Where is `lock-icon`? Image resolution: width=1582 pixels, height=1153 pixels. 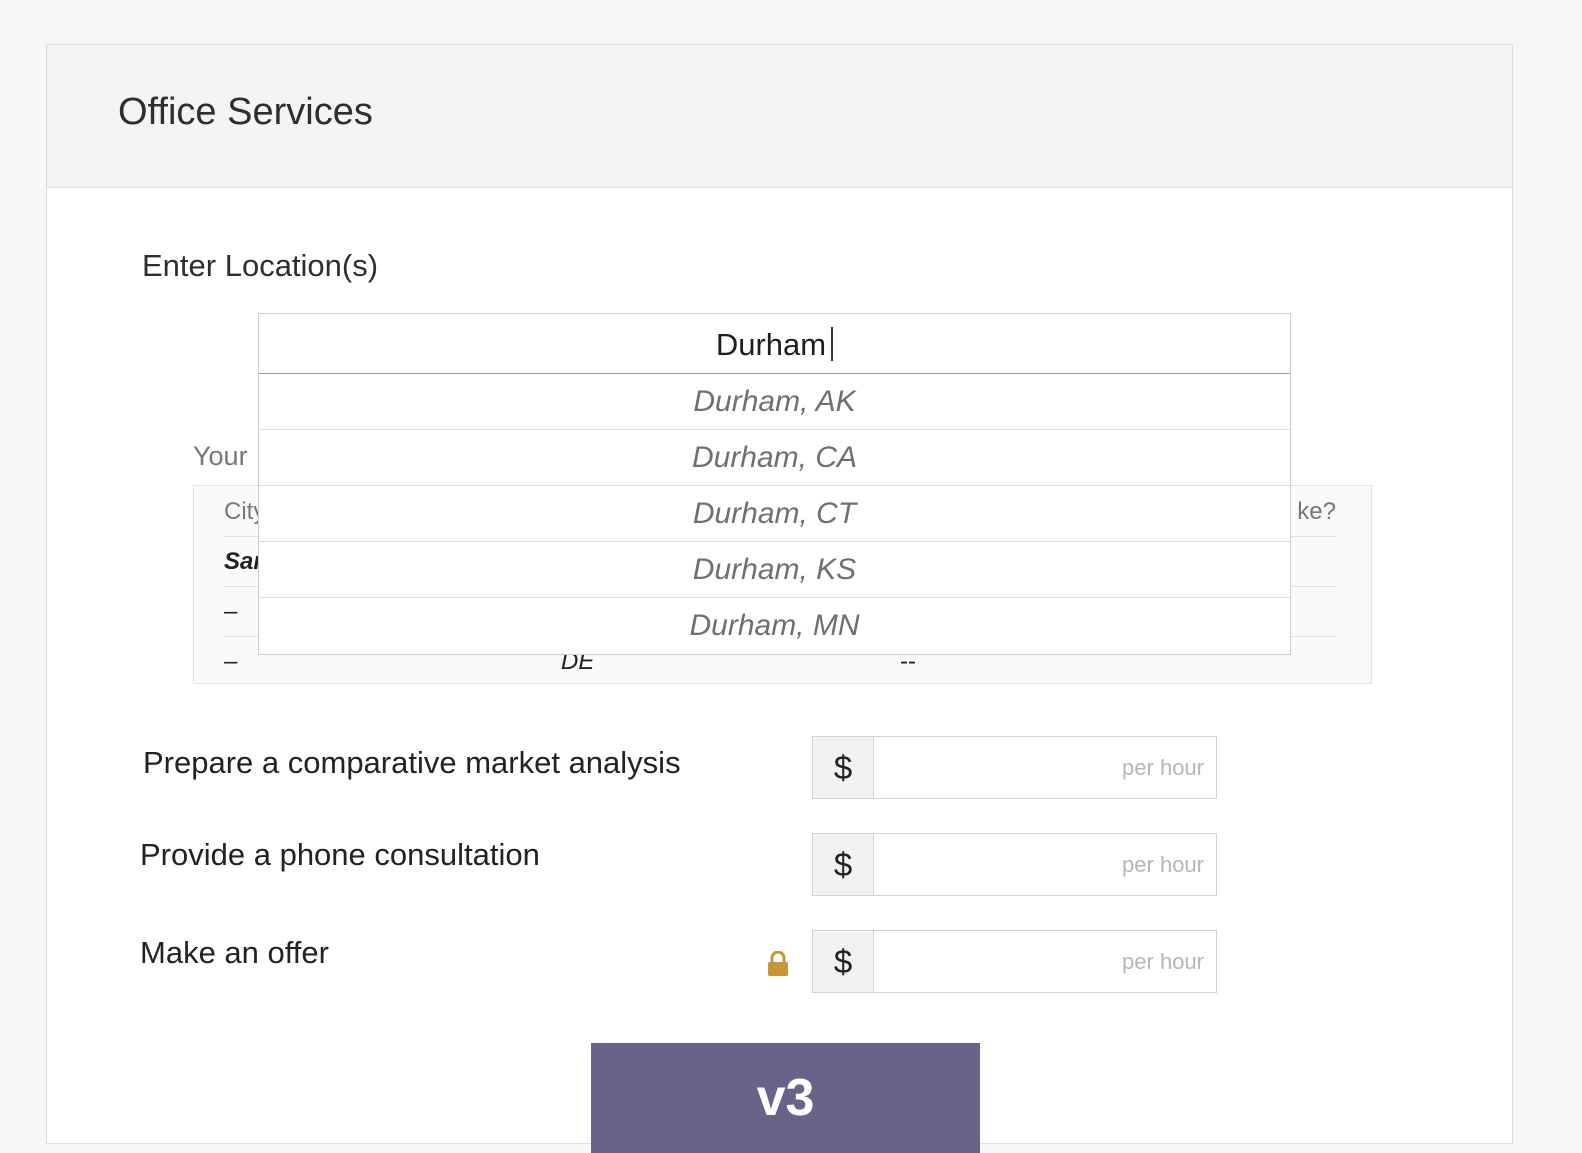
lock-icon is located at coordinates (778, 964).